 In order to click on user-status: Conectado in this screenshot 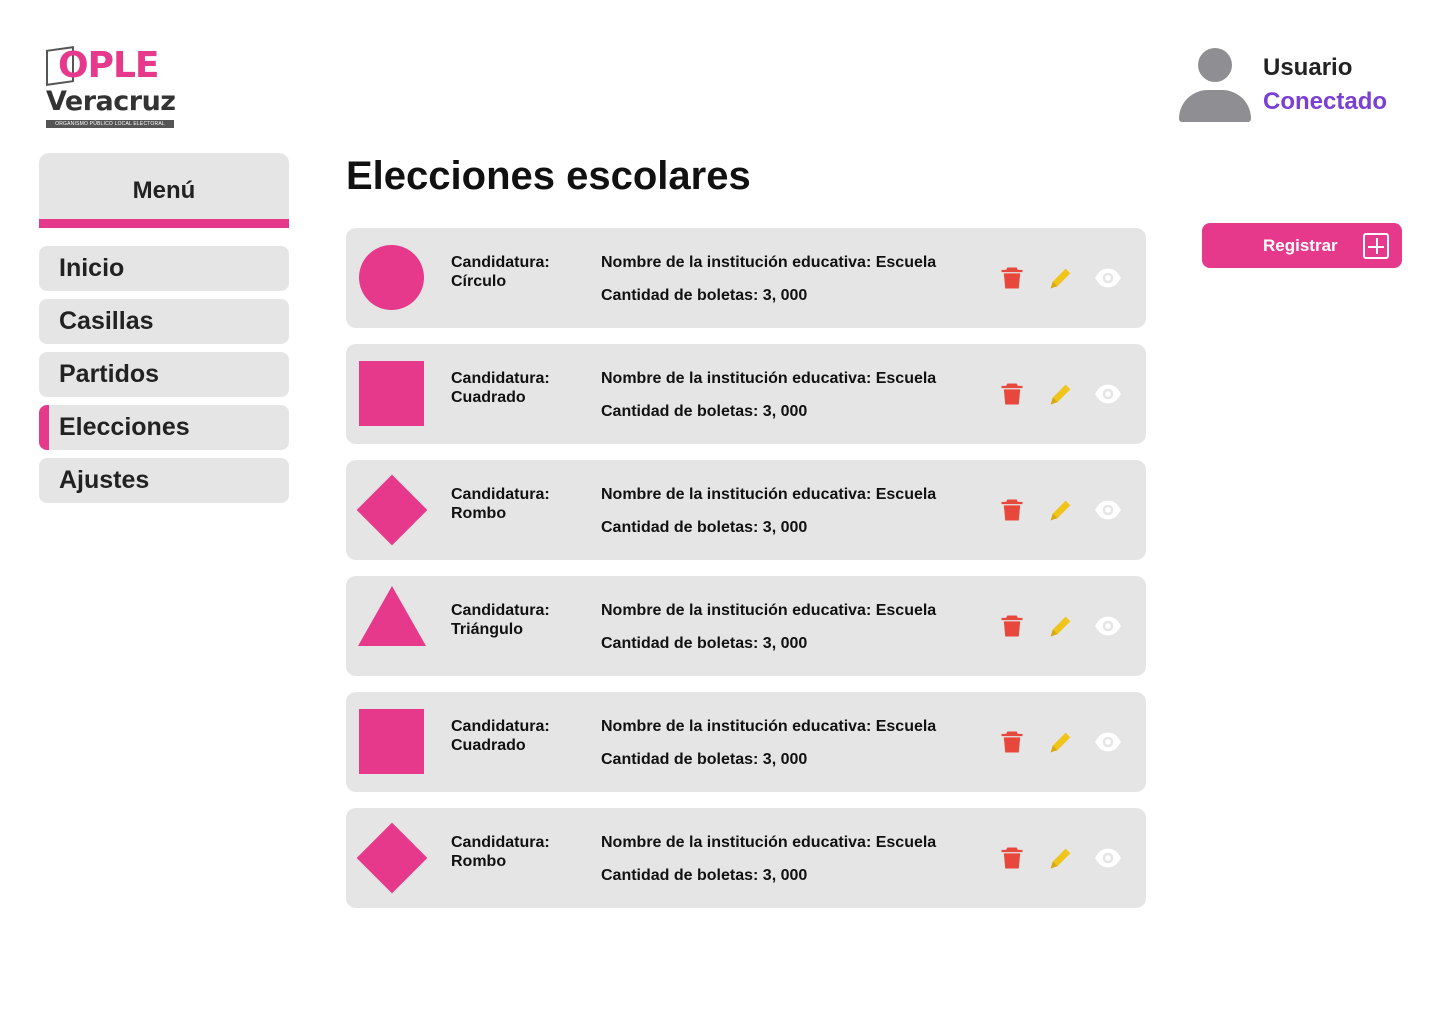, I will do `click(1325, 101)`.